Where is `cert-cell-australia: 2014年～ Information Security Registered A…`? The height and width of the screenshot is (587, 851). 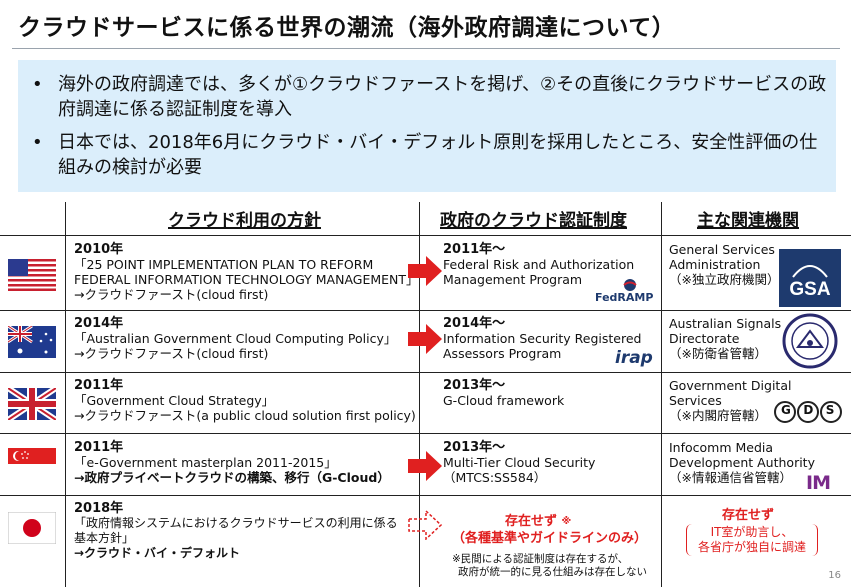 cert-cell-australia: 2014年～ Information Security Registered A… is located at coordinates (542, 338).